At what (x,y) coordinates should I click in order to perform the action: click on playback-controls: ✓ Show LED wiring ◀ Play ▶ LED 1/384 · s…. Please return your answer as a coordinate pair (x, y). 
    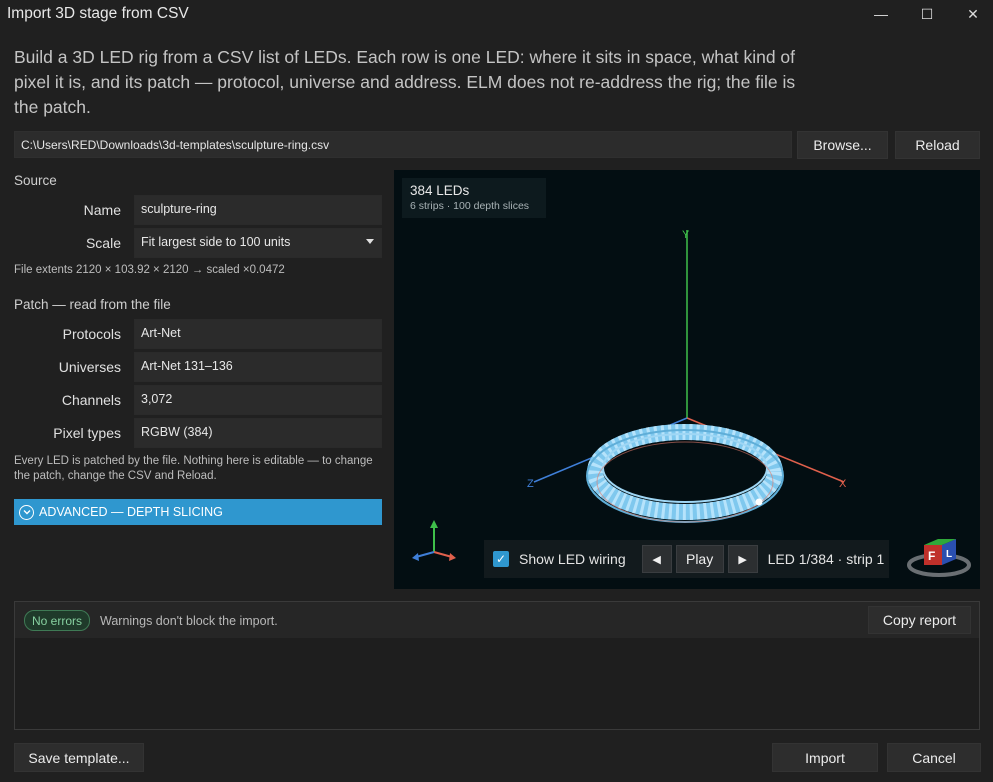
    Looking at the image, I should click on (686, 559).